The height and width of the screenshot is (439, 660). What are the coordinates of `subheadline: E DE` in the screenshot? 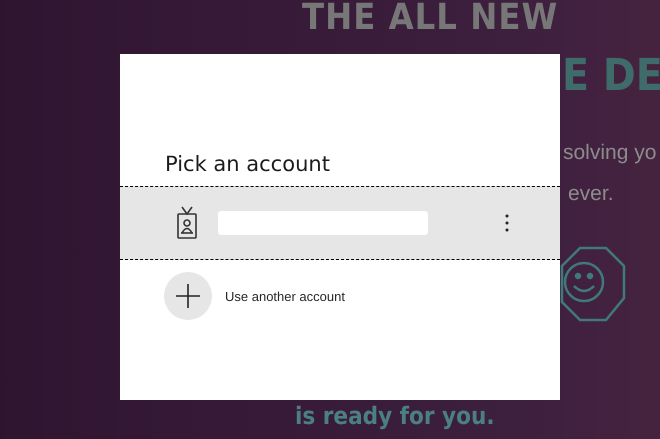 It's located at (611, 75).